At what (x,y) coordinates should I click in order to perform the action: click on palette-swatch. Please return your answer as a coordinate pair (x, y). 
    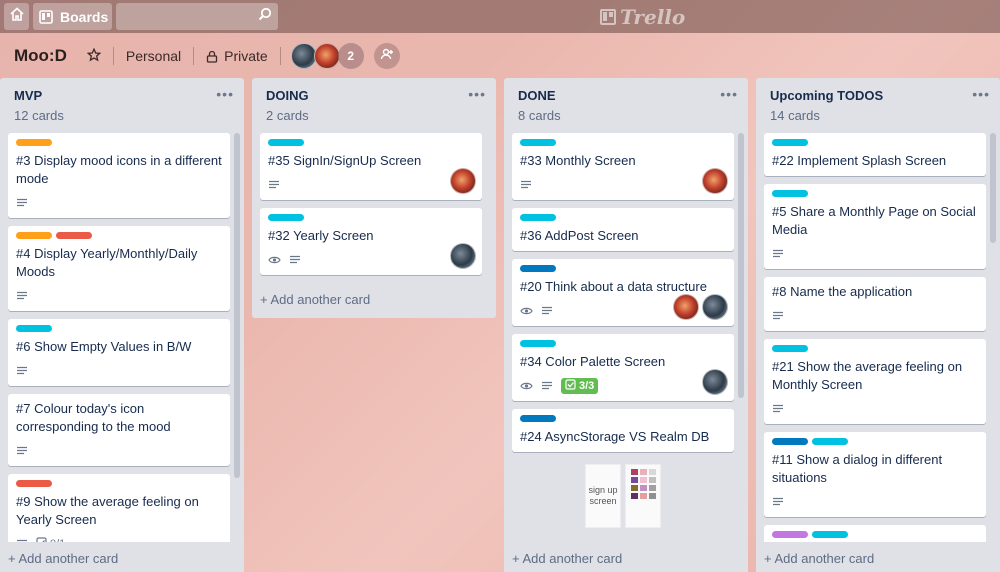
    Looking at the image, I should click on (634, 496).